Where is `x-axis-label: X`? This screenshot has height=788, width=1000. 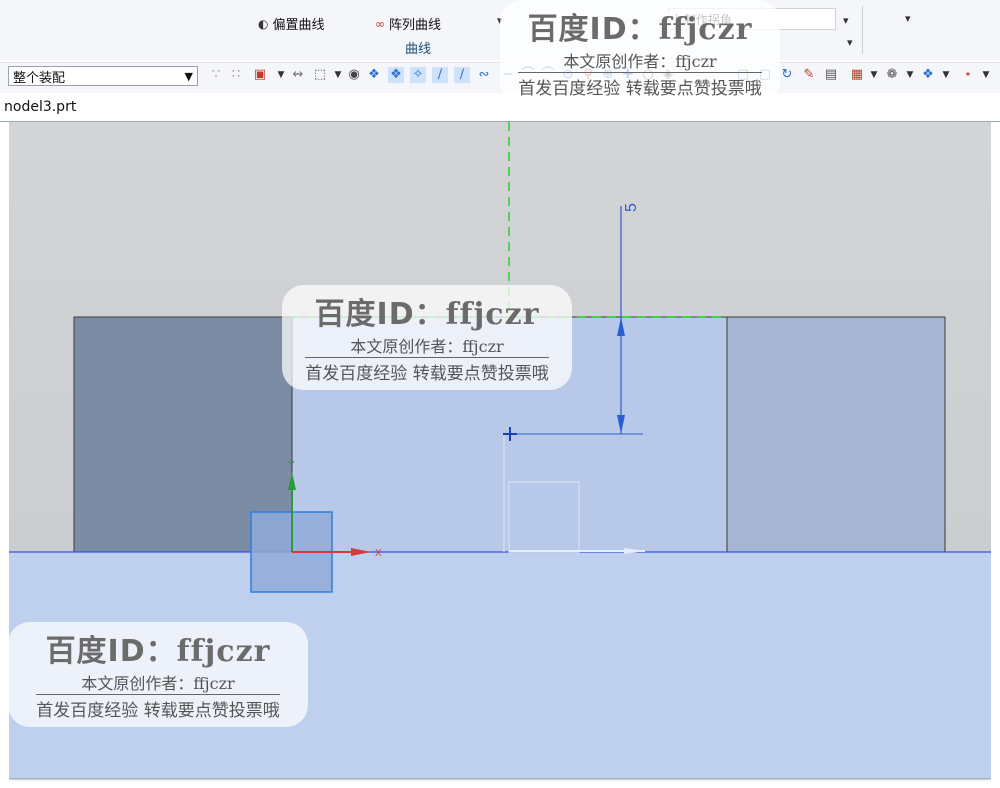
x-axis-label: X is located at coordinates (378, 553).